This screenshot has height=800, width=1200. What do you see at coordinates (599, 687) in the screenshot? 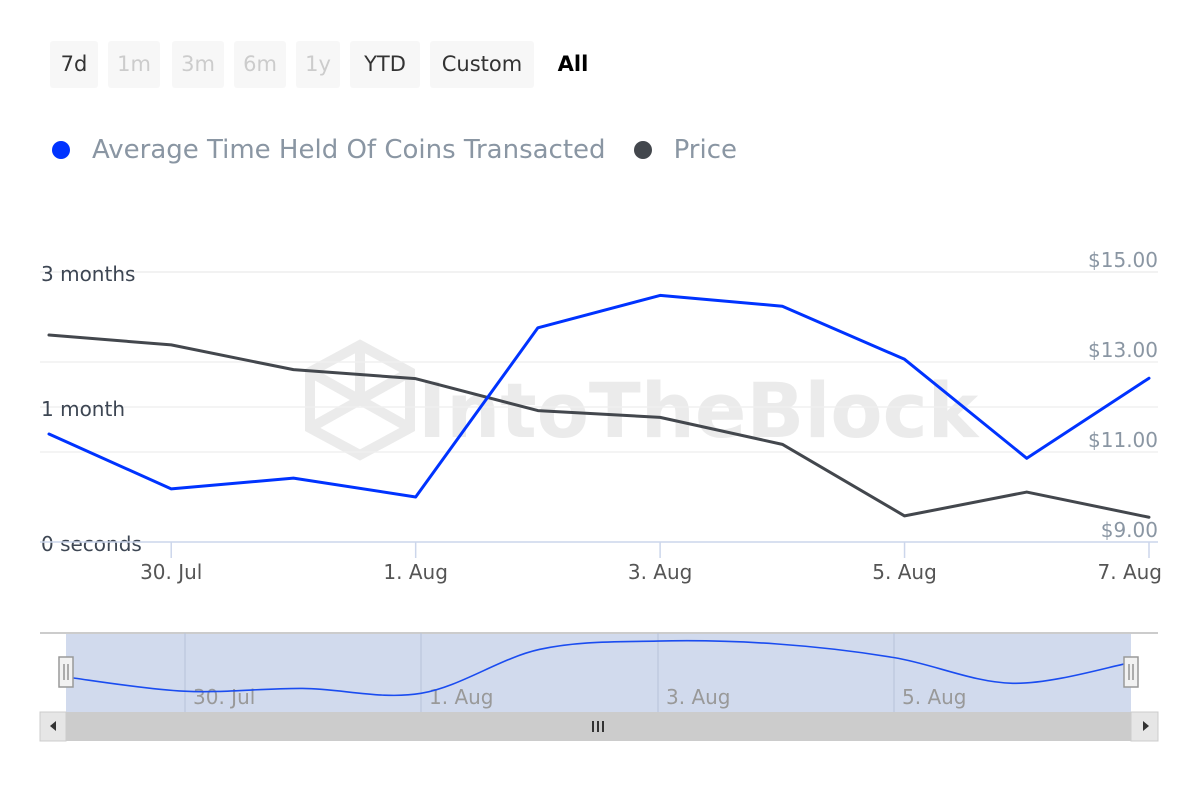
I see `navigator: 30. Jul 1. Aug 3. Aug 5. Aug` at bounding box center [599, 687].